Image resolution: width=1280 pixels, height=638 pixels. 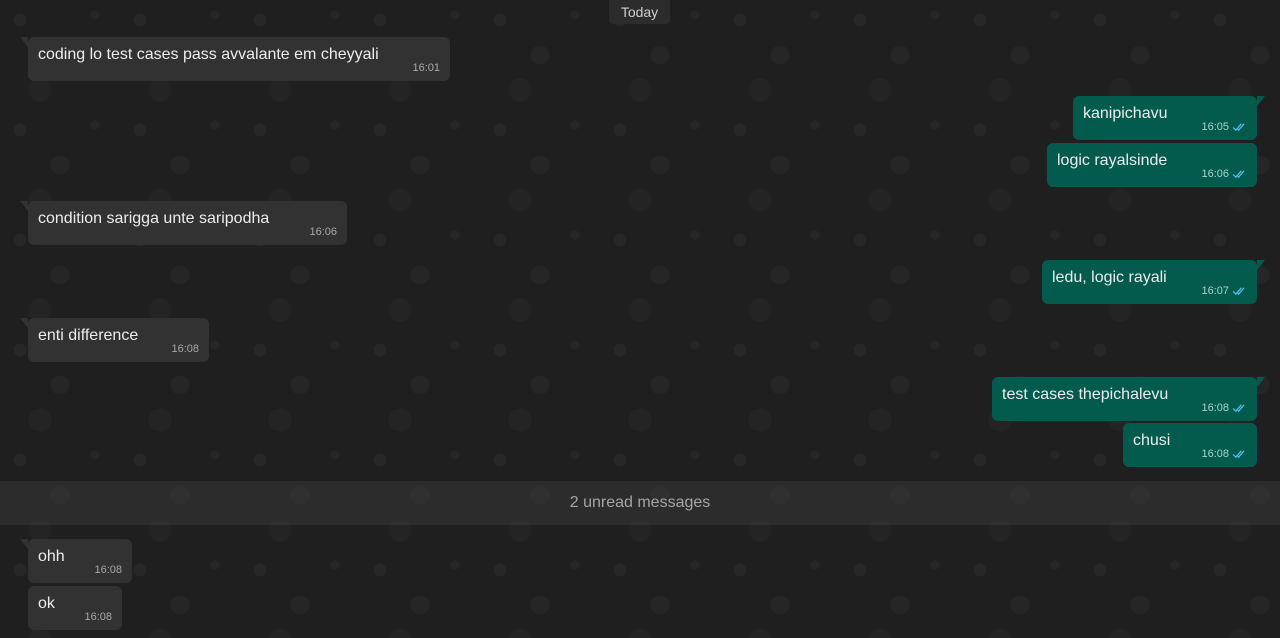 I want to click on message-incoming: condition sarigga unte saripodha 16:06, so click(x=183, y=223).